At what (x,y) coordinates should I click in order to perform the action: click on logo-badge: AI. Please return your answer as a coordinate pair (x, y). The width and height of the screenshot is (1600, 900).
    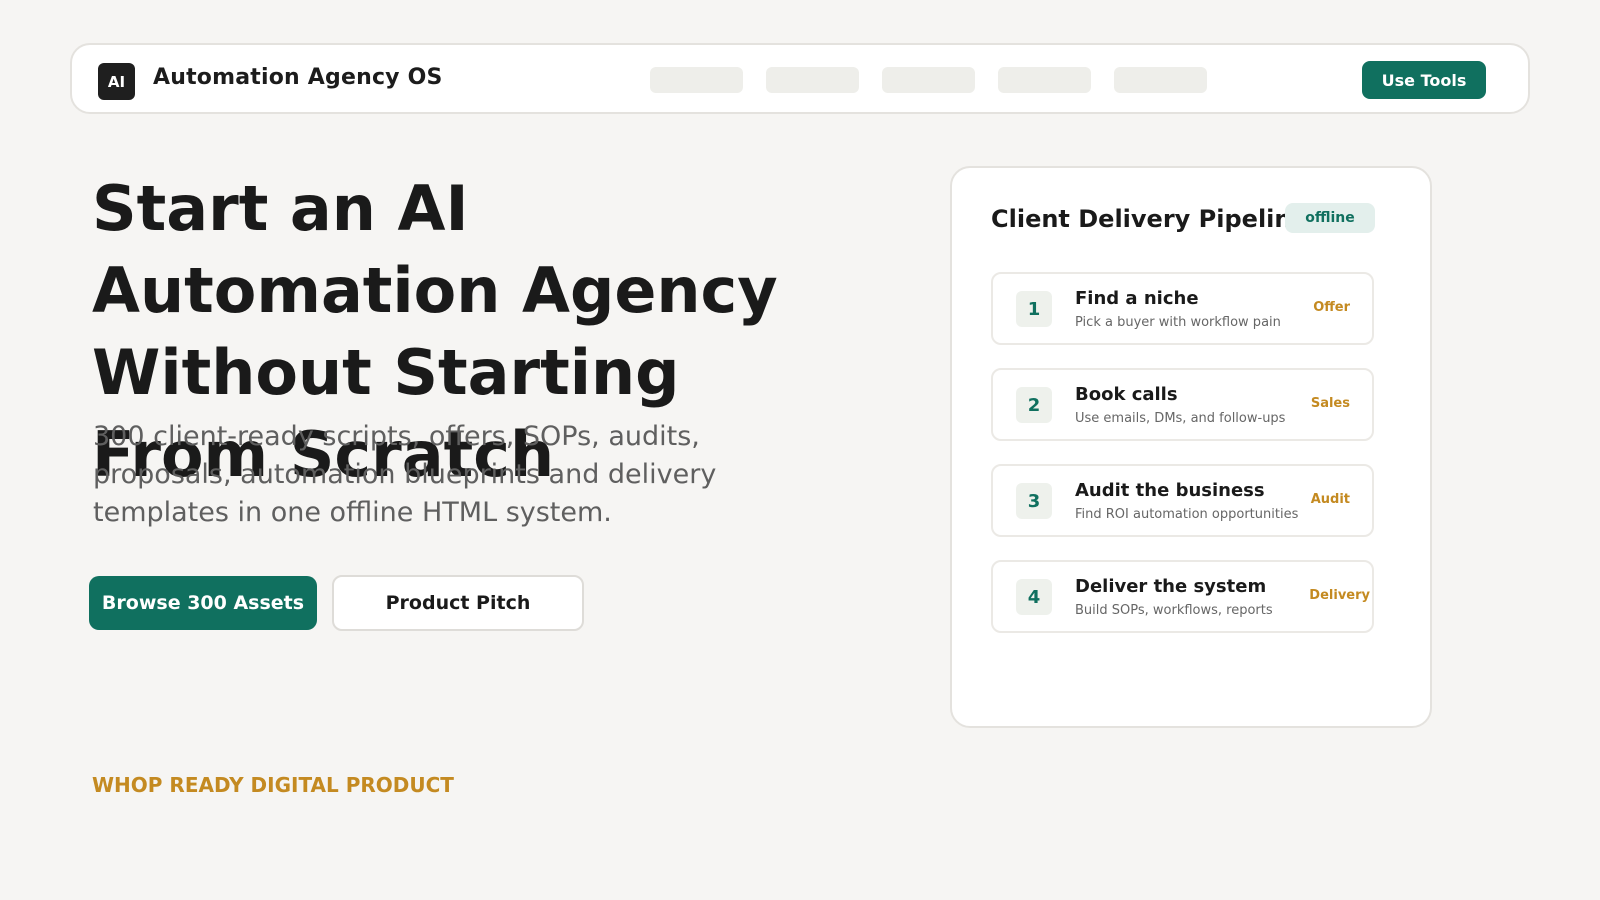
    Looking at the image, I should click on (116, 81).